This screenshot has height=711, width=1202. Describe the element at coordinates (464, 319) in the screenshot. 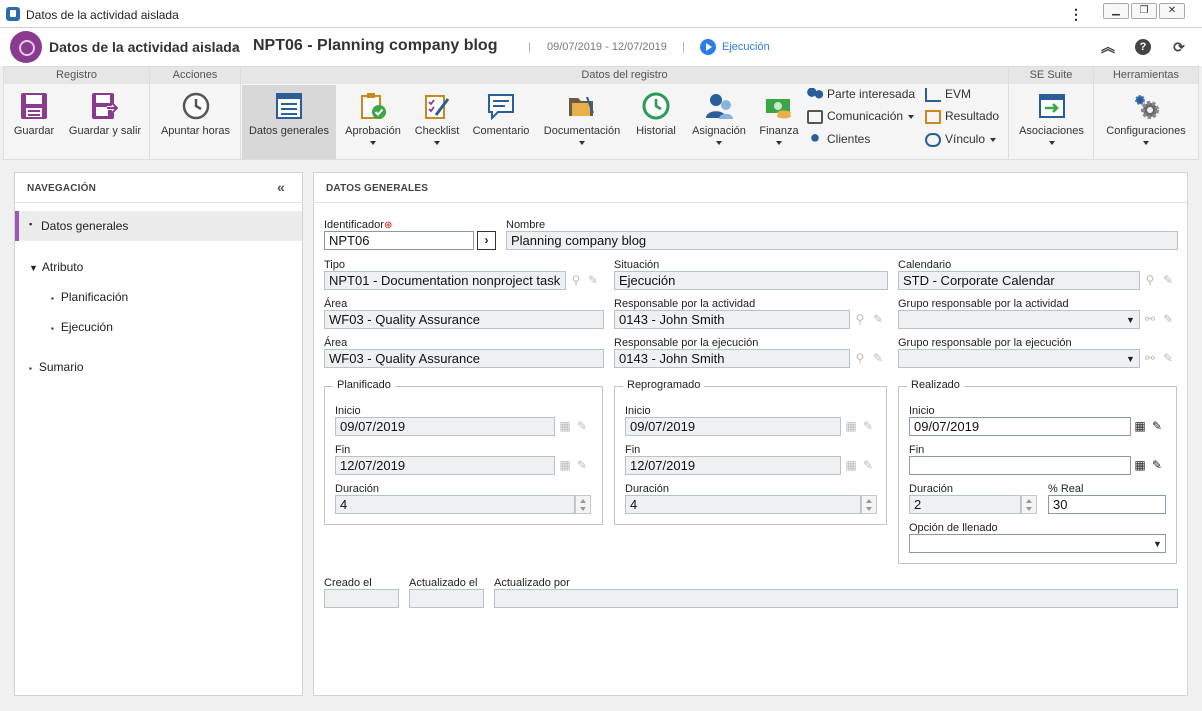

I see `area-field: WF03 - Quality Assurance` at that location.